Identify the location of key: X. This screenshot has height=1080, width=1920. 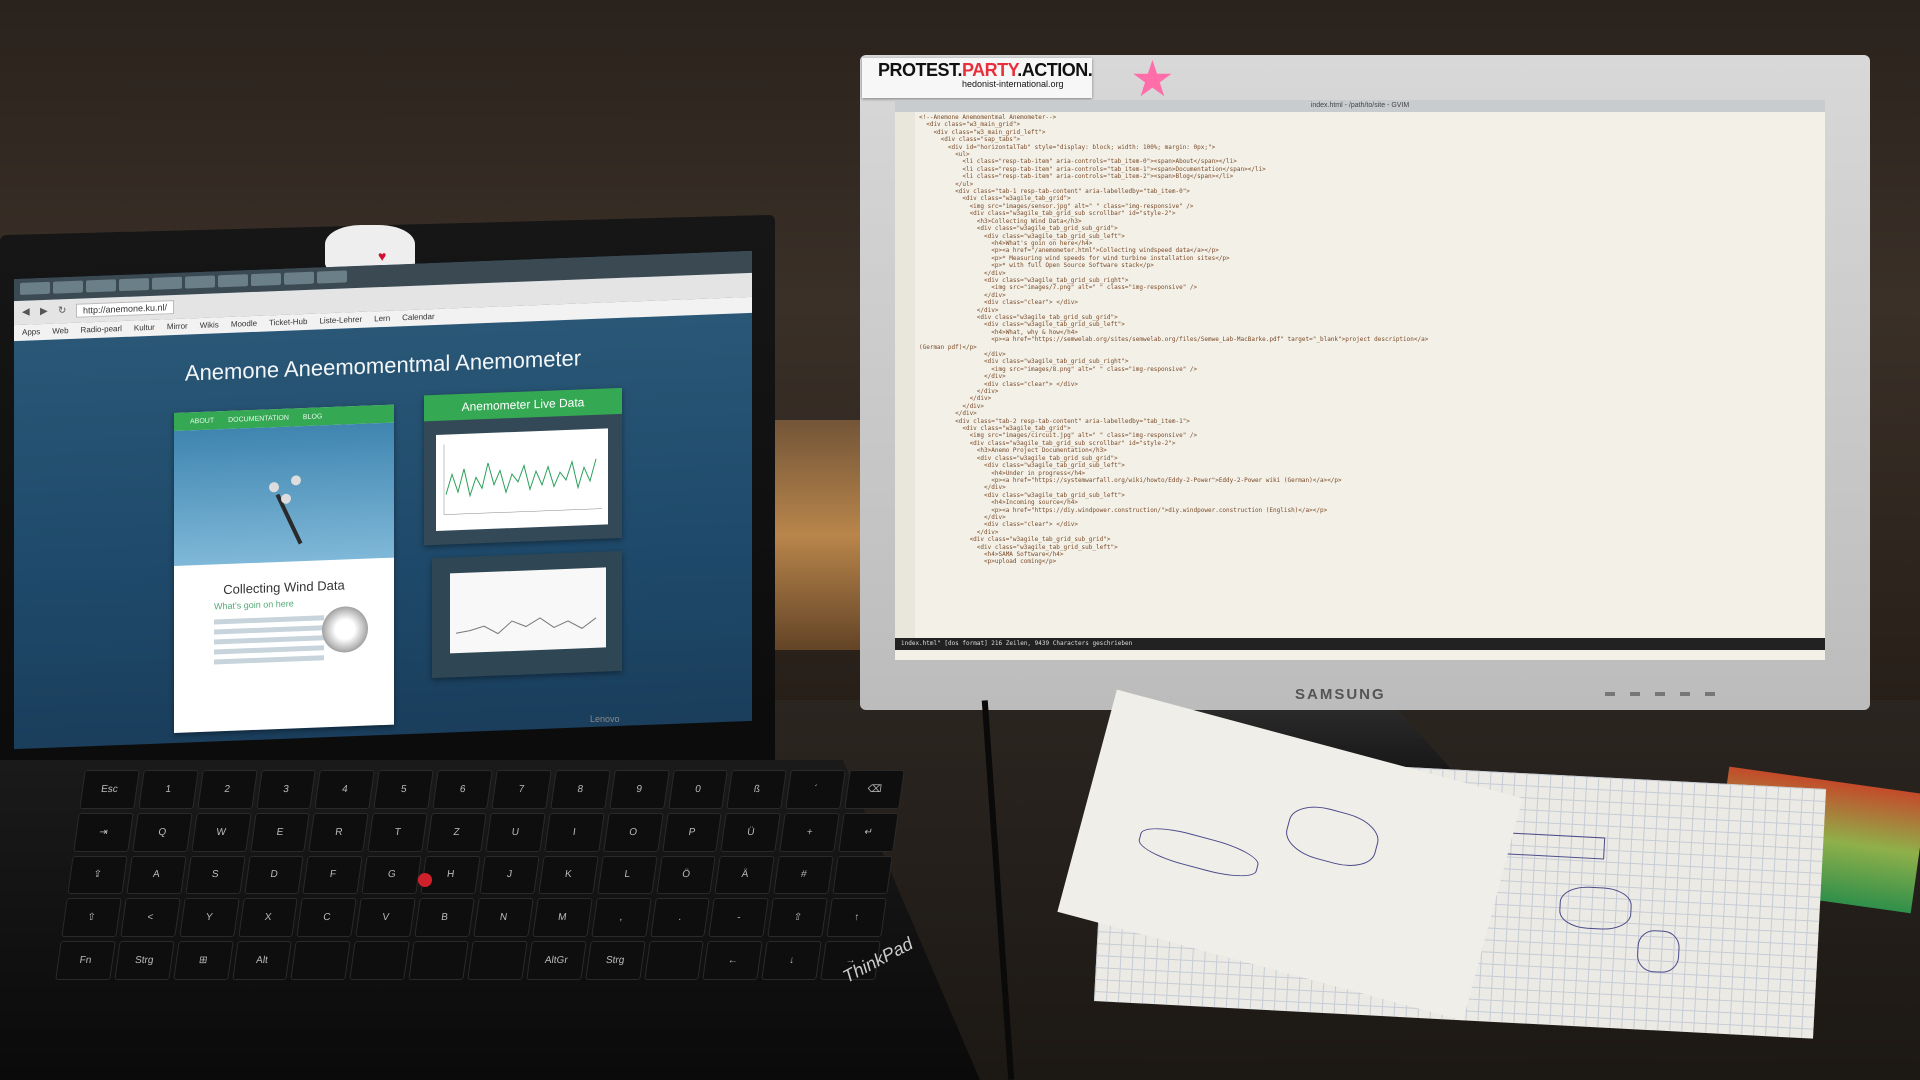
(268, 918).